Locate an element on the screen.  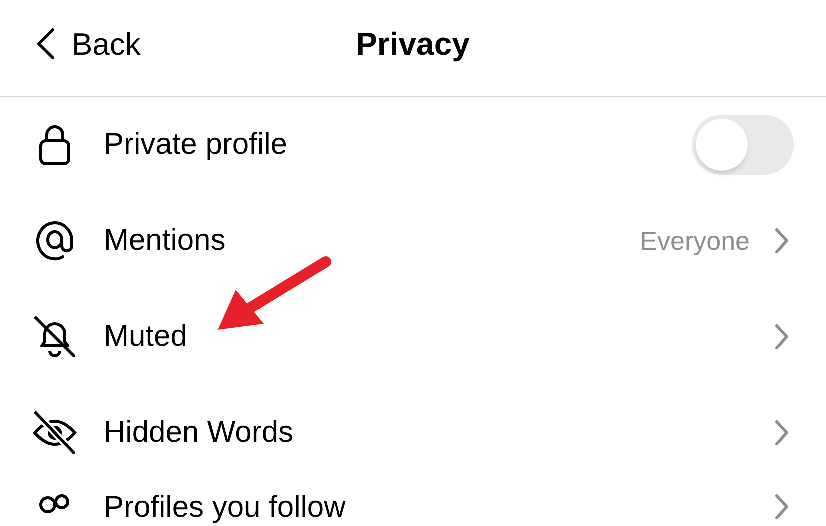
at-sign-icon is located at coordinates (55, 241).